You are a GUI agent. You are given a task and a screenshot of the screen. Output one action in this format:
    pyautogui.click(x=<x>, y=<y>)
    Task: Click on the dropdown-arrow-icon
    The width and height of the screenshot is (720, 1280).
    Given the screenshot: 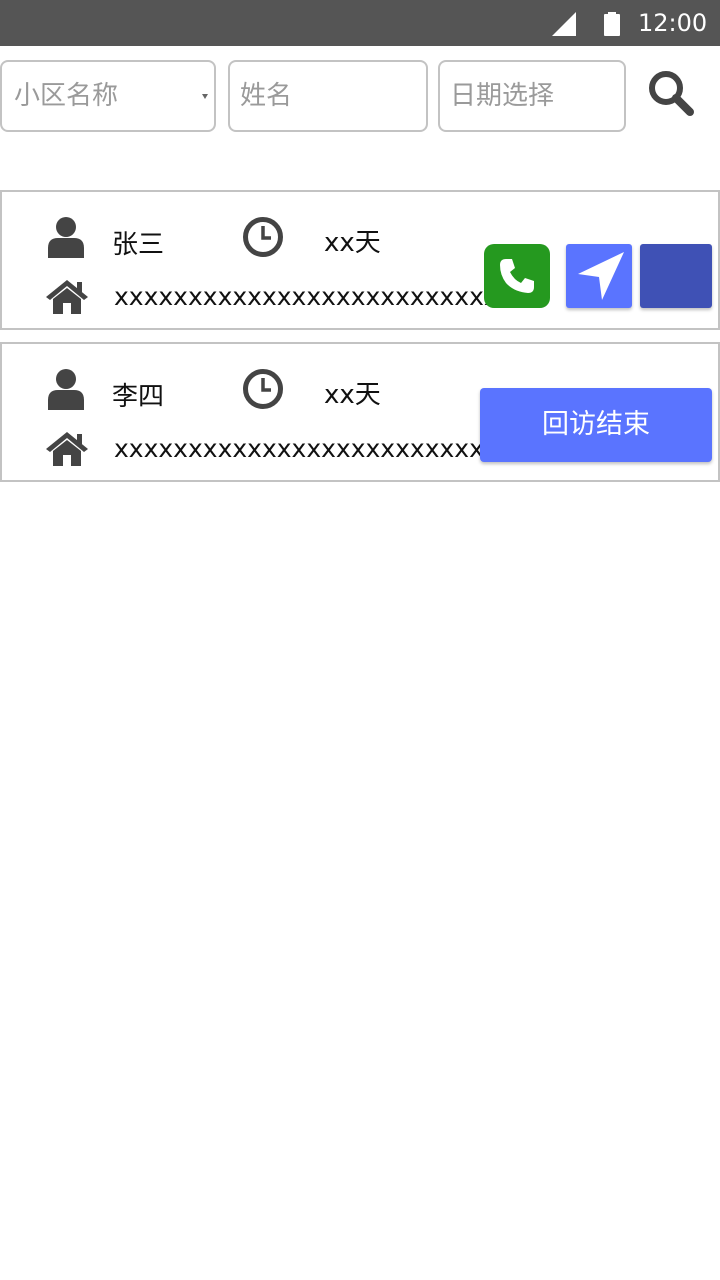 What is the action you would take?
    pyautogui.click(x=205, y=96)
    